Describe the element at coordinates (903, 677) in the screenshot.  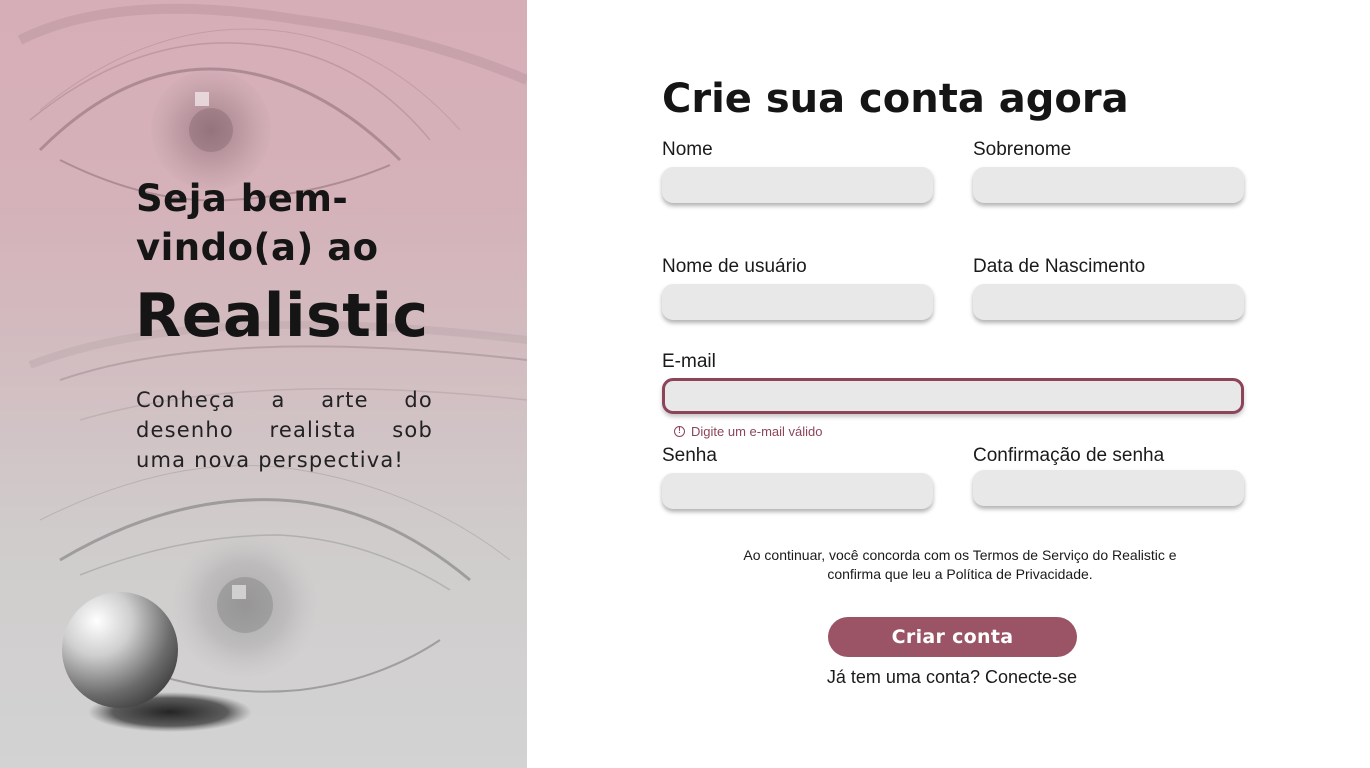
I see `login-prompt-text: Já tem uma conta?` at that location.